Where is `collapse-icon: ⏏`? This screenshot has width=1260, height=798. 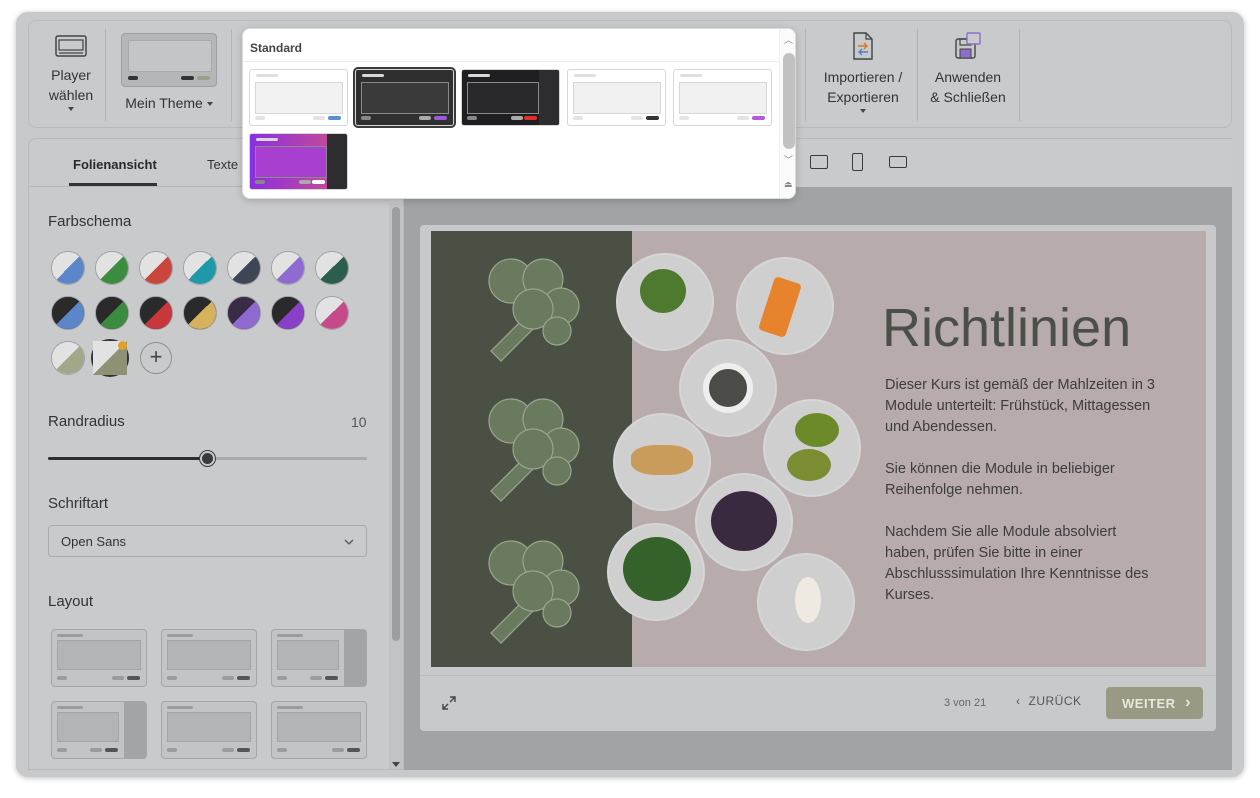 collapse-icon: ⏏ is located at coordinates (788, 184).